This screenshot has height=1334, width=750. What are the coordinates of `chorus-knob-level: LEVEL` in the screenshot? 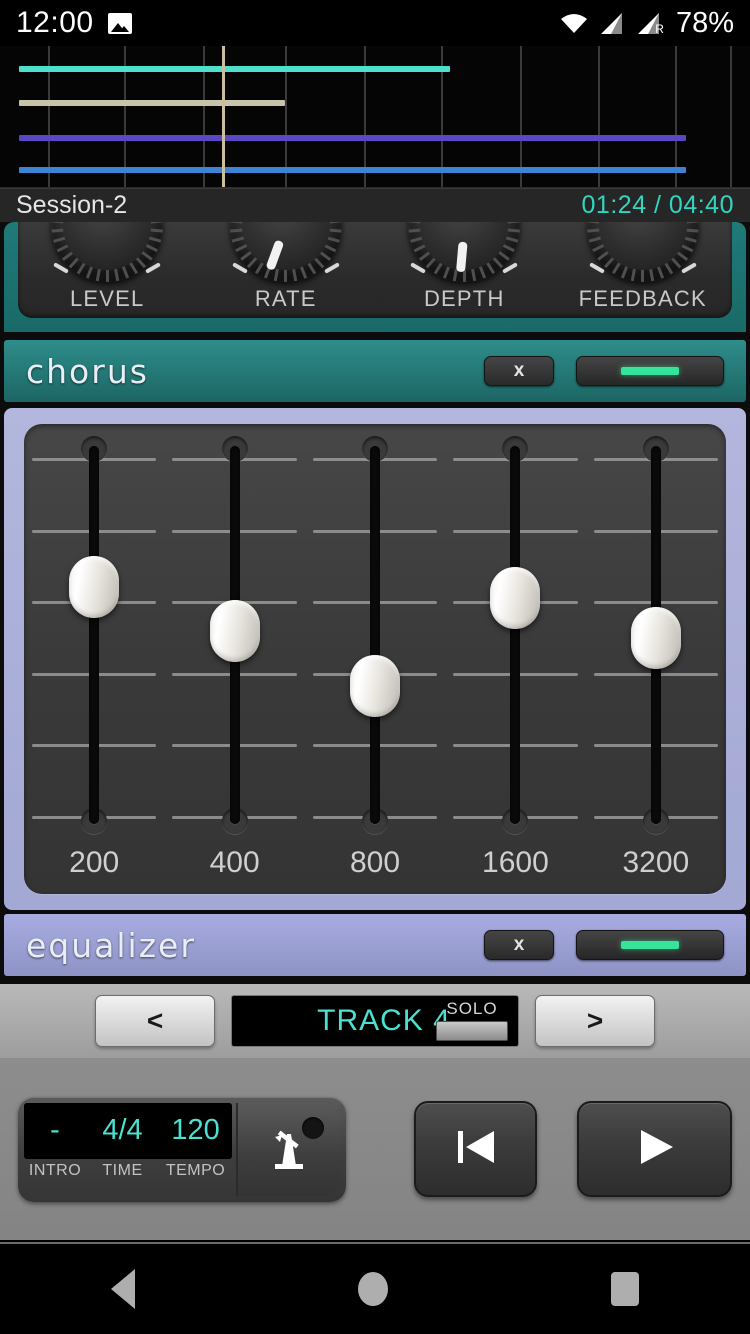 It's located at (107, 267).